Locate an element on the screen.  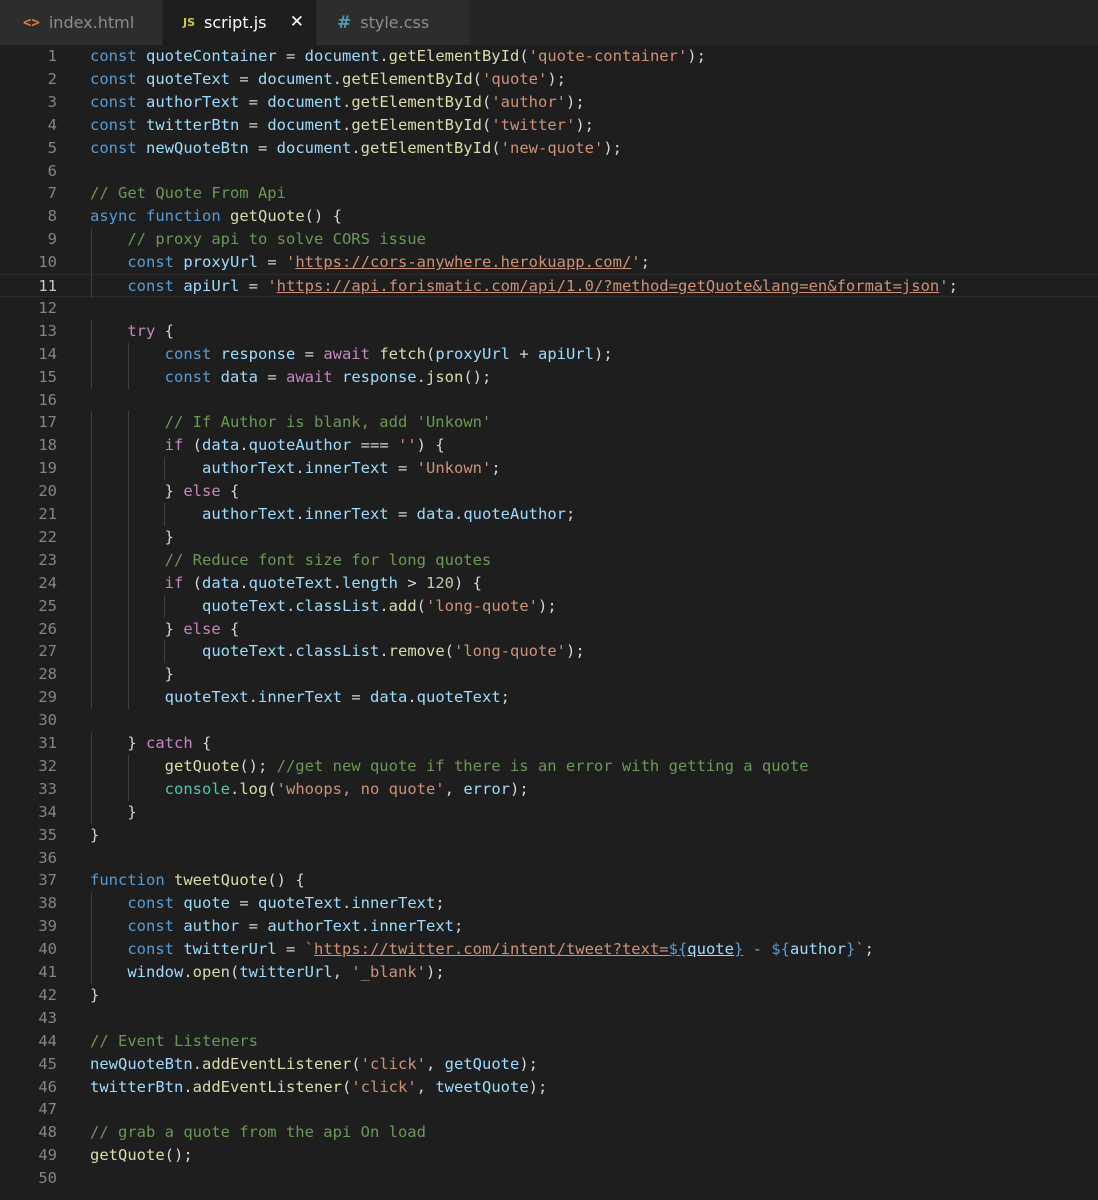
code-line: 13 try { is located at coordinates (549, 331).